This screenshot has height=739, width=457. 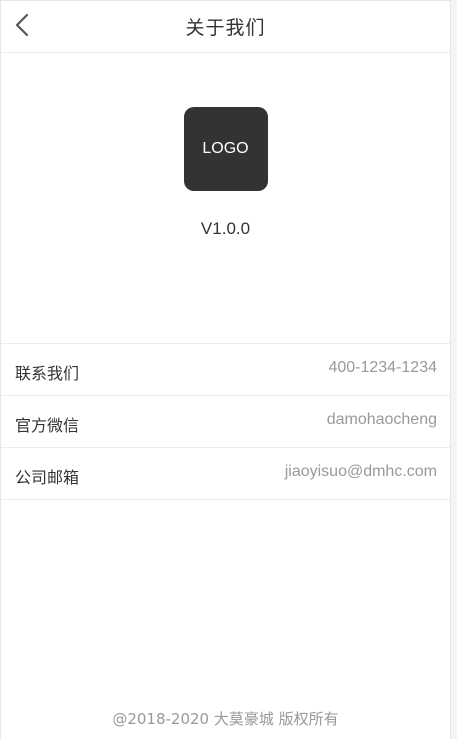 I want to click on chevron-left-icon, so click(x=22, y=27).